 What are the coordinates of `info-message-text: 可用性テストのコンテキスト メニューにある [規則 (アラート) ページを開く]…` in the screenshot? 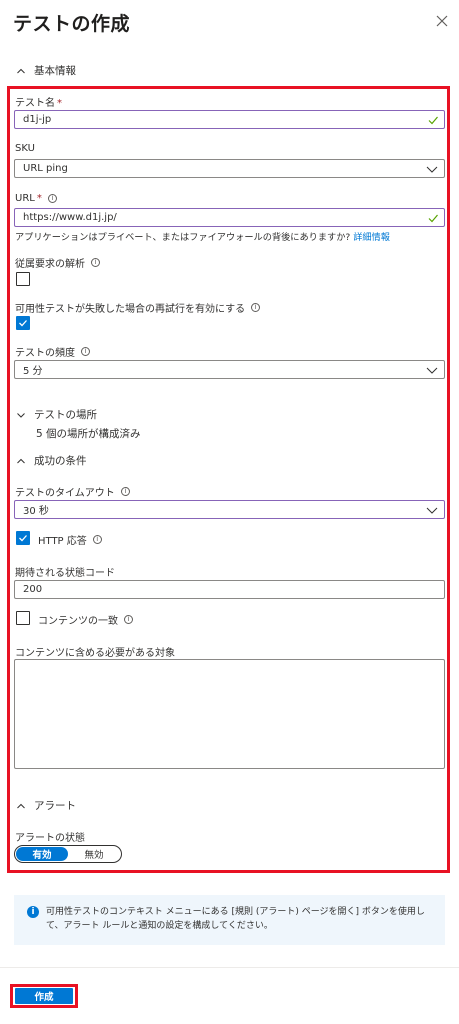 It's located at (235, 919).